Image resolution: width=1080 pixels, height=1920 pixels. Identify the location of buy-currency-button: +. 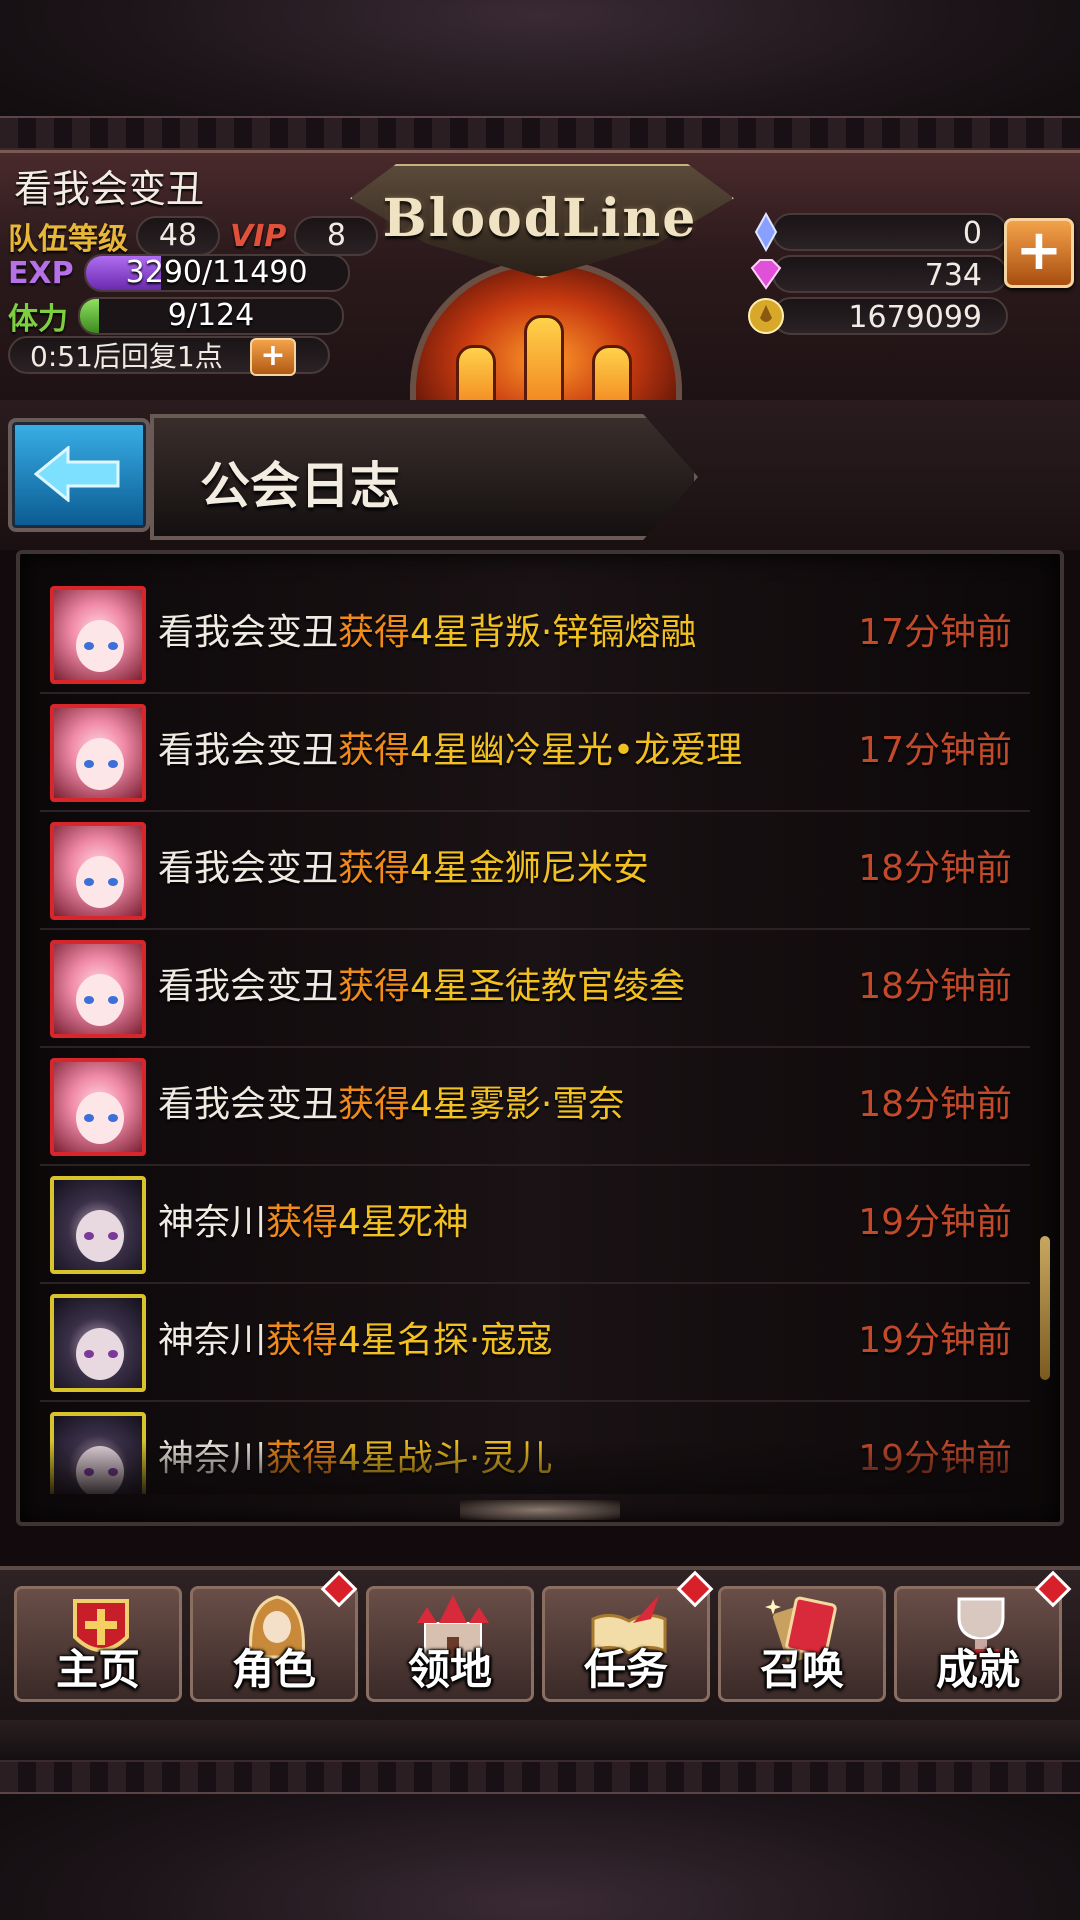
(1039, 253).